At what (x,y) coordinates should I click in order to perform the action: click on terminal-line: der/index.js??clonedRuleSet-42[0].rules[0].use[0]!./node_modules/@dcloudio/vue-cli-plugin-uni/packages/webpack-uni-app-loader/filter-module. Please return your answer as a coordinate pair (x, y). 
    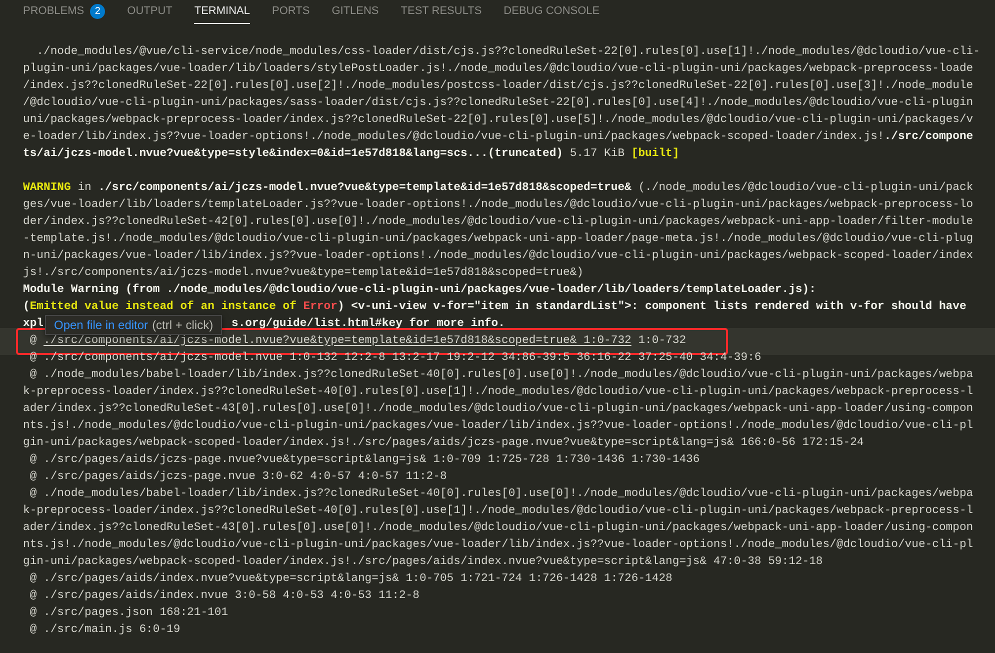
    Looking at the image, I should click on (498, 222).